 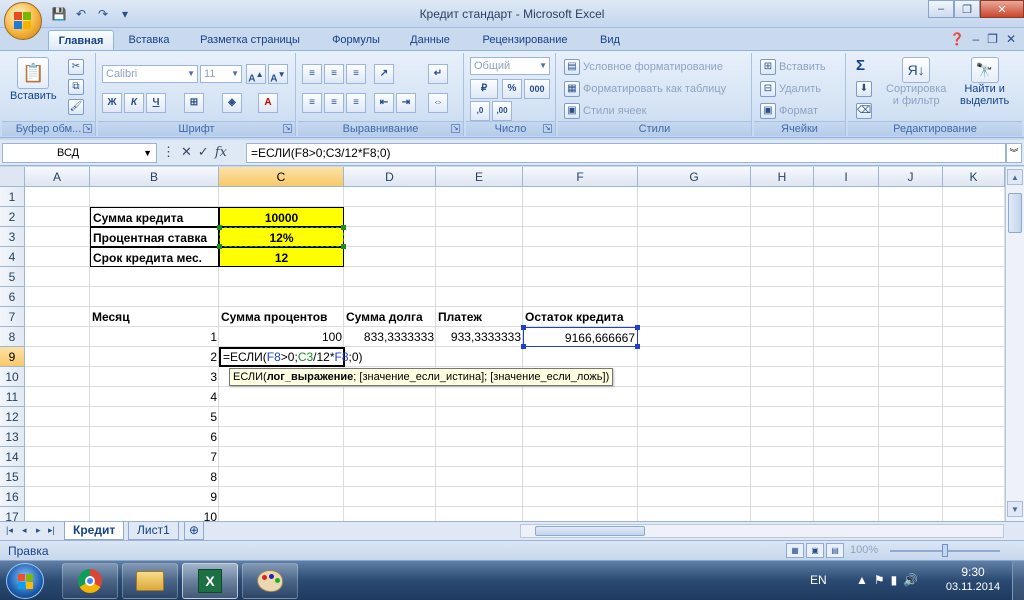 What do you see at coordinates (455, 128) in the screenshot?
I see `alignment-launcher-icon: ↘` at bounding box center [455, 128].